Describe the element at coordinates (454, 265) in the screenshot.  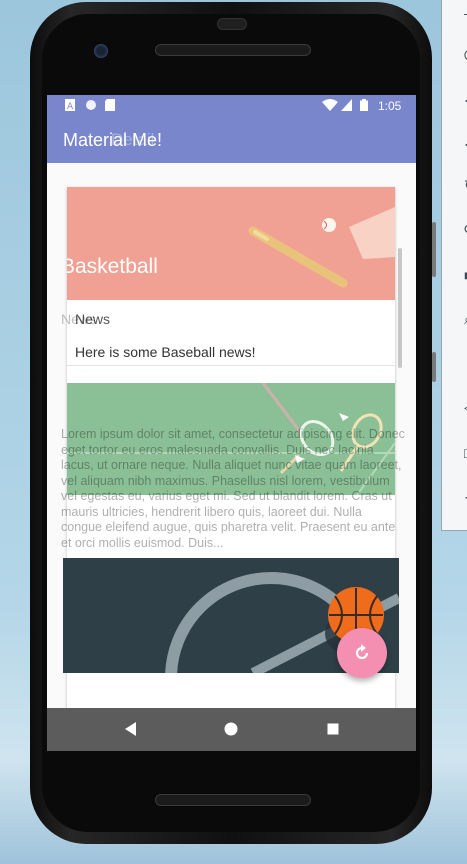
I see `side-toolbar-panel: – ⏻ ♪ ♩ ↻ ⟳ ■ ⌕ ◁ □ ⋯` at that location.